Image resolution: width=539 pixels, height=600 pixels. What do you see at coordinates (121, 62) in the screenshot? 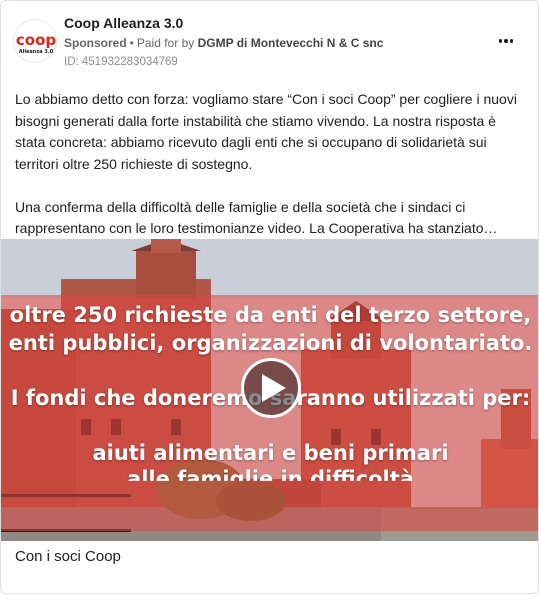
I see `ad-id: ID: 451932283034769` at bounding box center [121, 62].